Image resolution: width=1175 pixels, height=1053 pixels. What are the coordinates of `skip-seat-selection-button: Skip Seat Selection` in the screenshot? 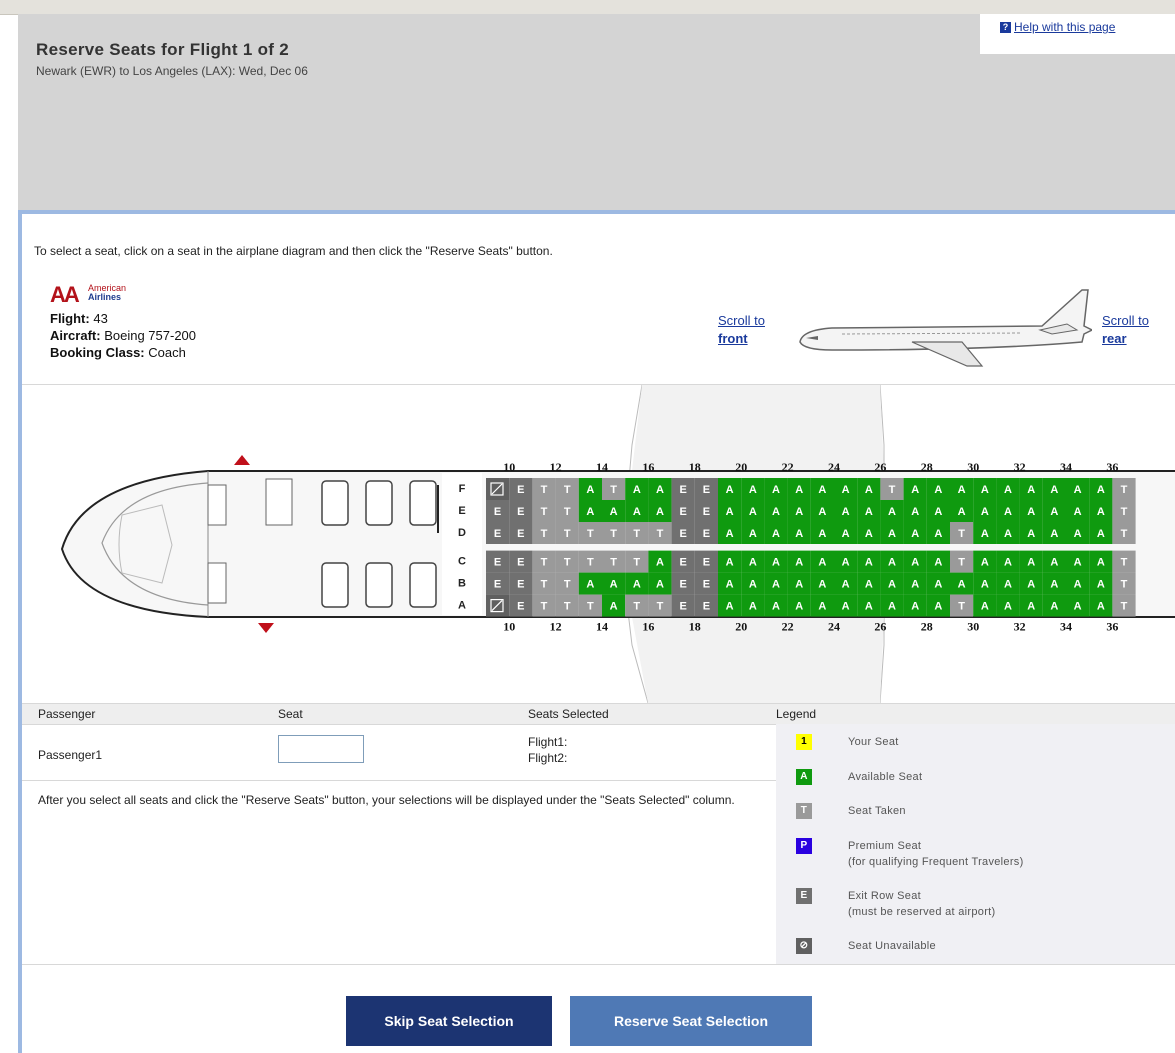 It's located at (449, 1021).